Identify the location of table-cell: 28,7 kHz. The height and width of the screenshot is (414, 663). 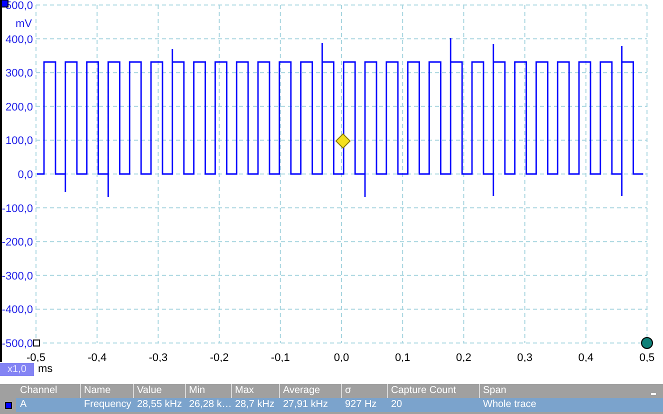
(255, 405).